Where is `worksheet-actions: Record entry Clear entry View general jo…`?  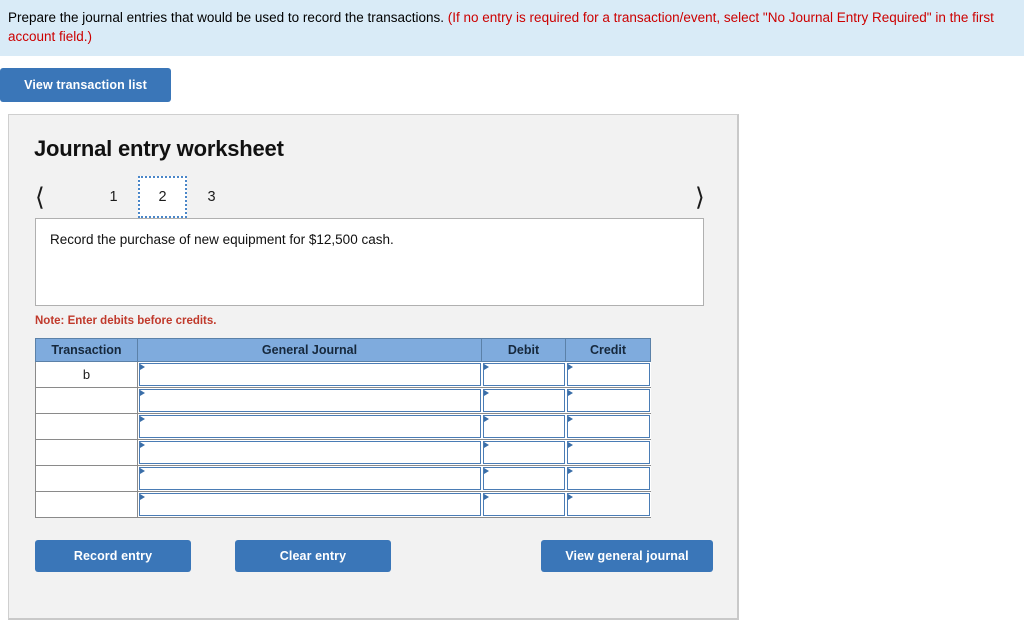
worksheet-actions: Record entry Clear entry View general jo… is located at coordinates (377, 560).